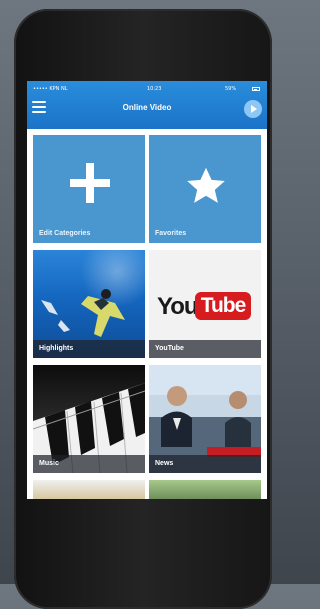 The height and width of the screenshot is (609, 320). What do you see at coordinates (89, 349) in the screenshot?
I see `tile-label-highlights: Highlights` at bounding box center [89, 349].